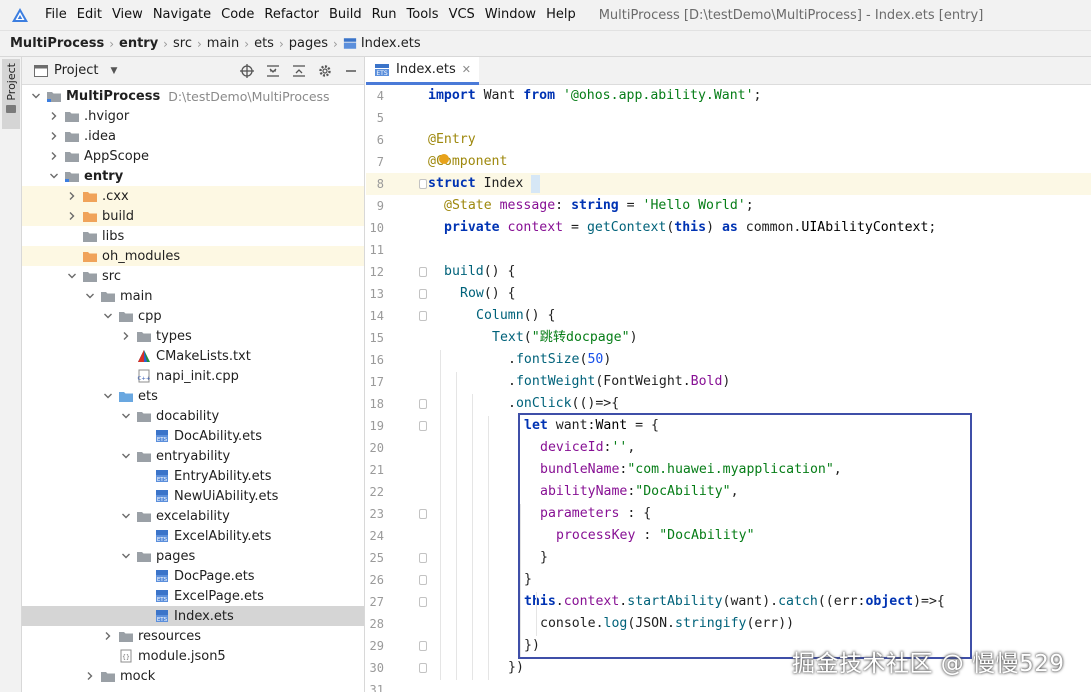  What do you see at coordinates (193, 96) in the screenshot?
I see `tree-item: MultiProcess D:\testDemo\MultiProcess` at bounding box center [193, 96].